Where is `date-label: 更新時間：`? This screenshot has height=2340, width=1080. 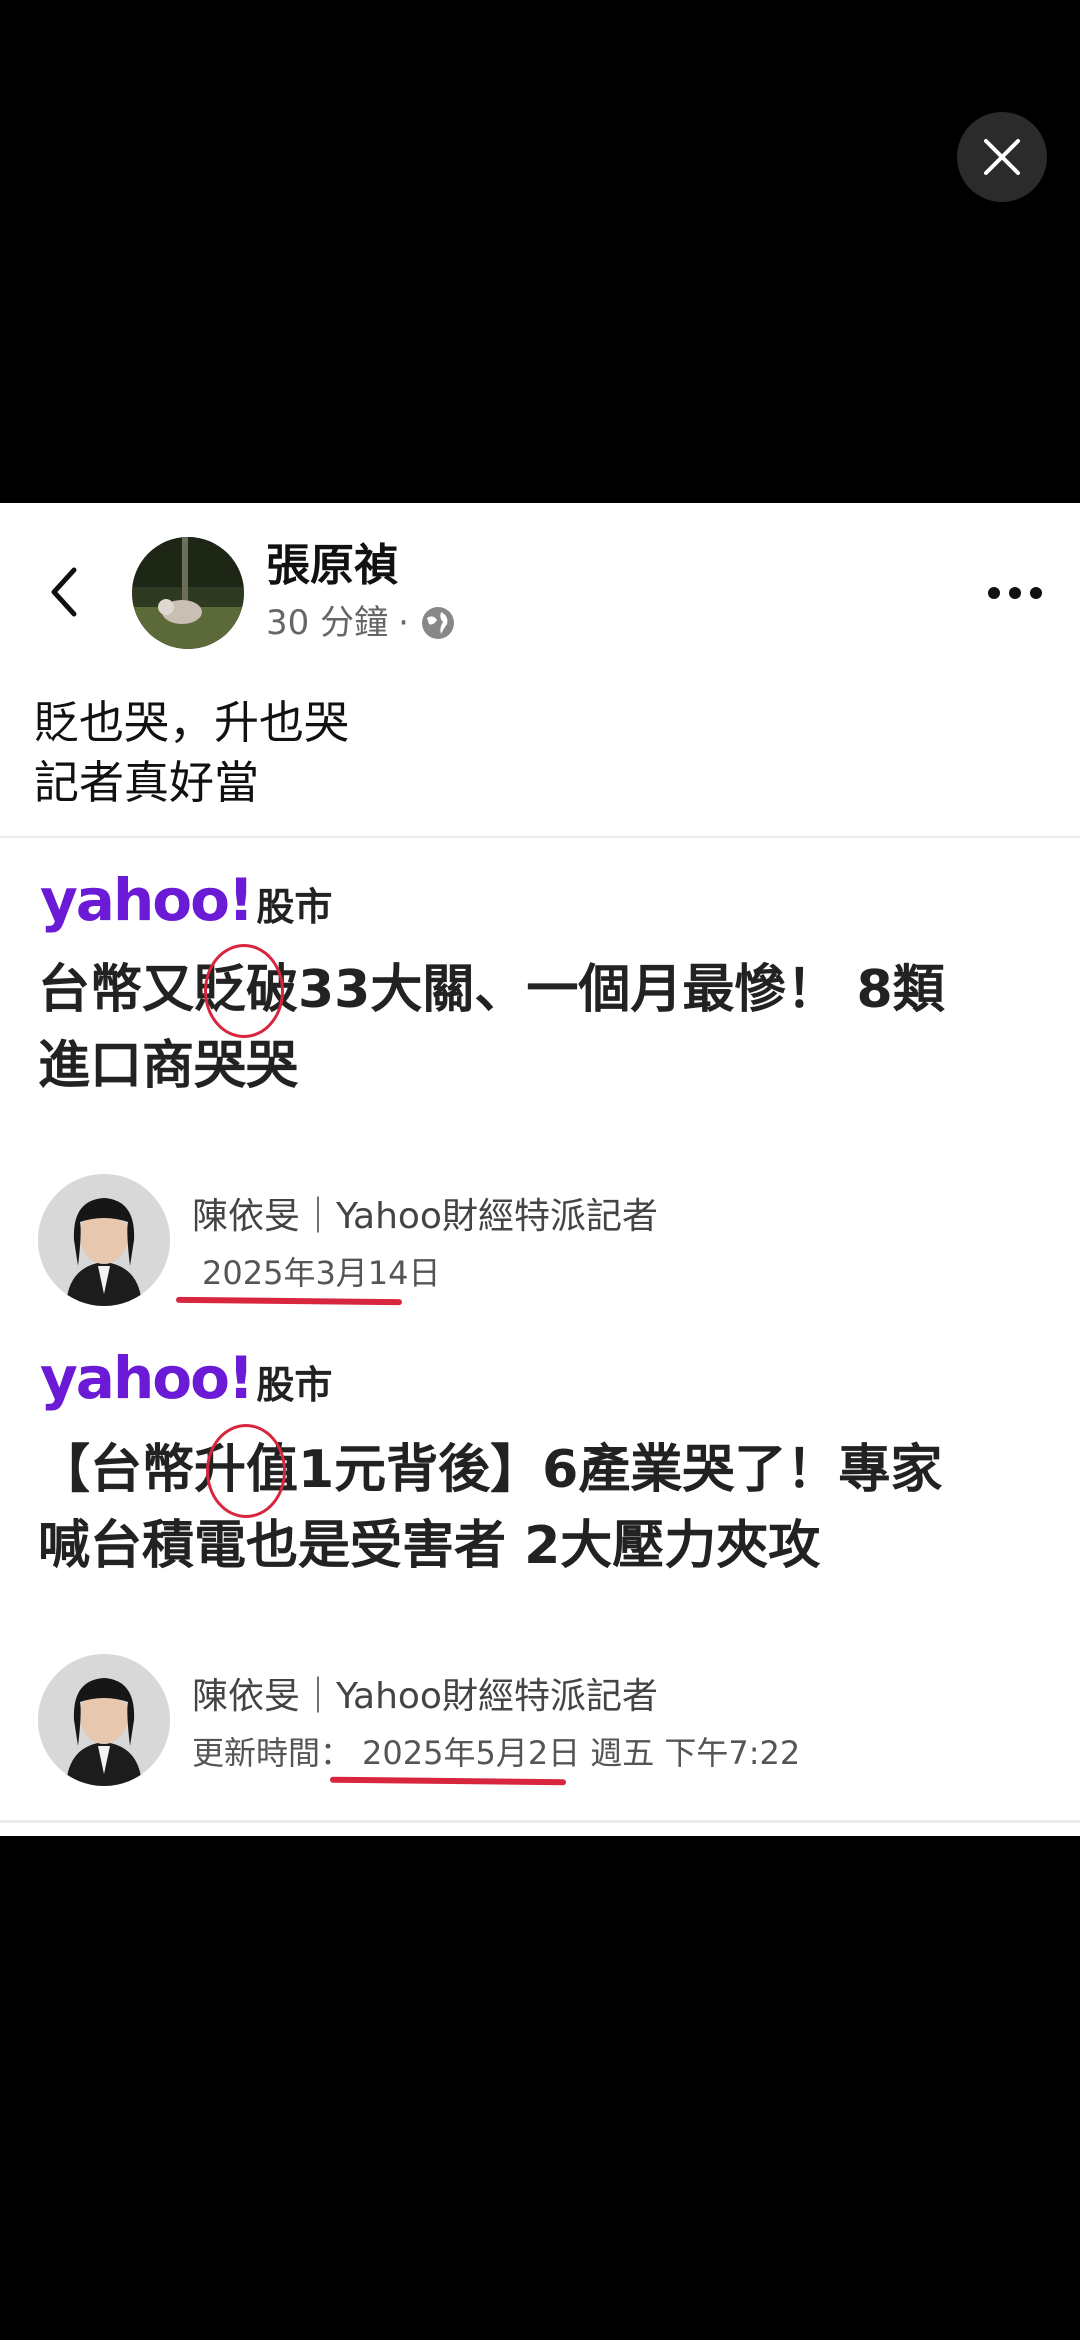 date-label: 更新時間： is located at coordinates (272, 1753).